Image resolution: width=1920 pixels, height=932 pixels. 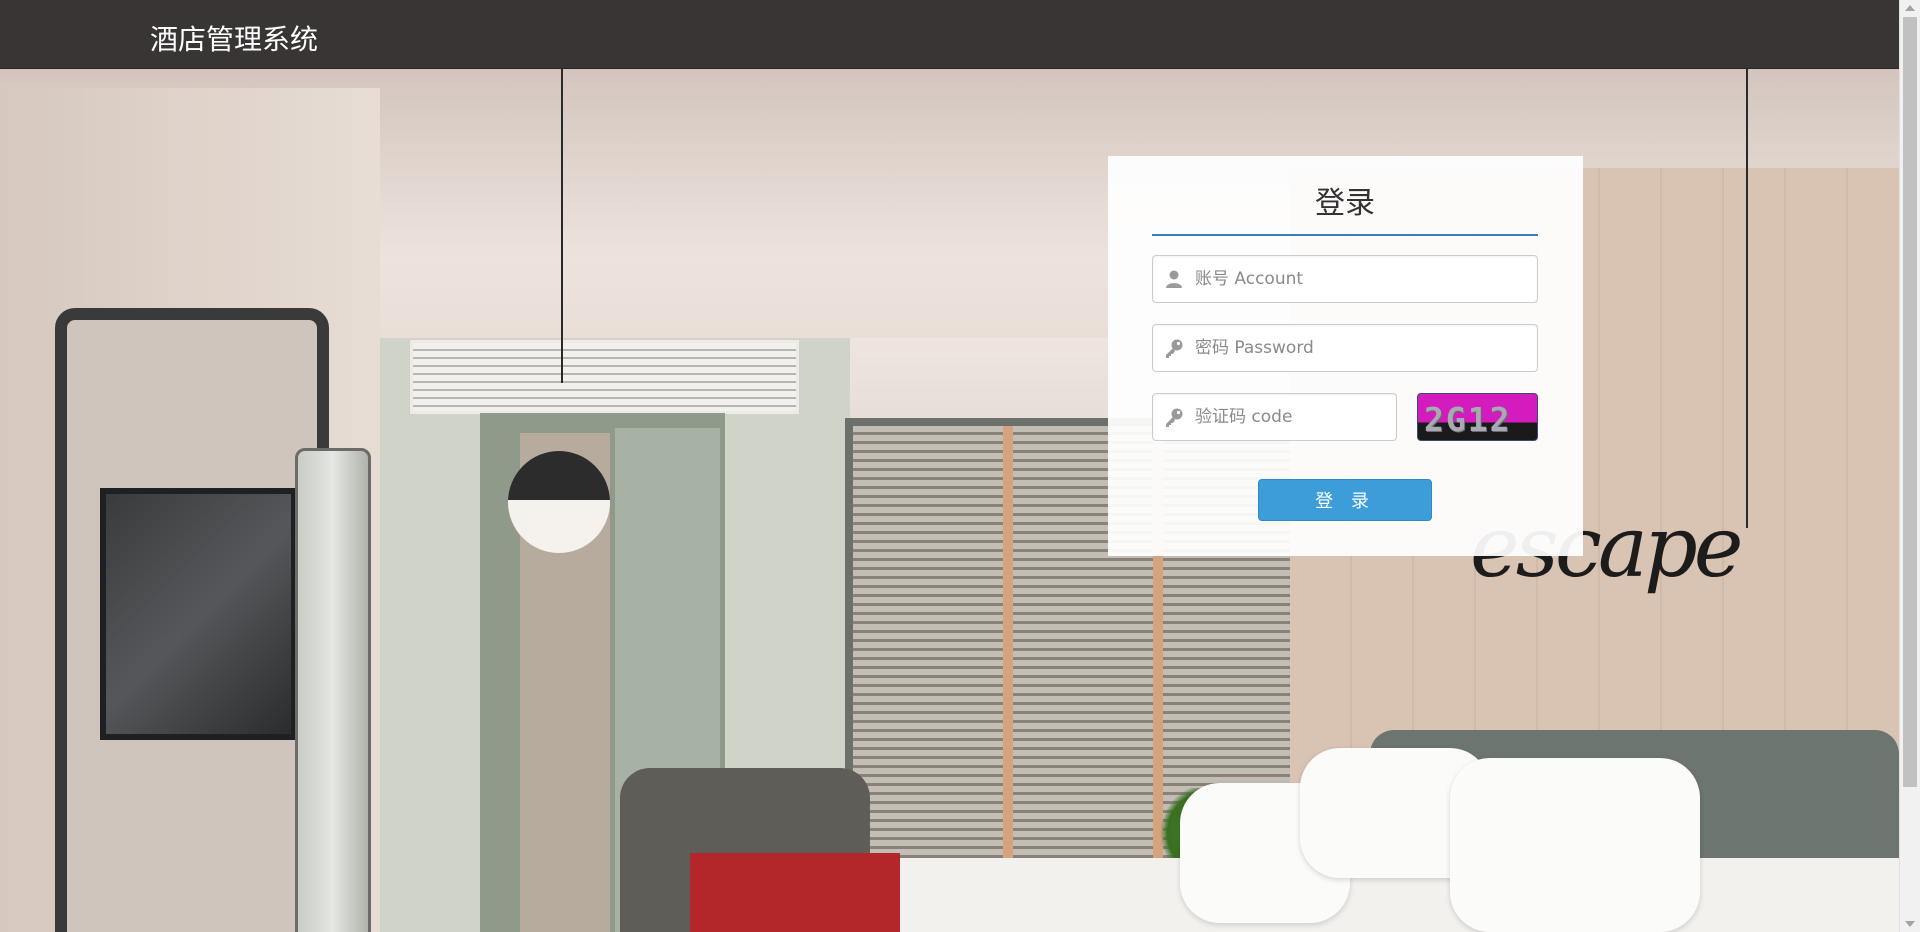 I want to click on scroll-up-arrow-icon, so click(x=1910, y=8).